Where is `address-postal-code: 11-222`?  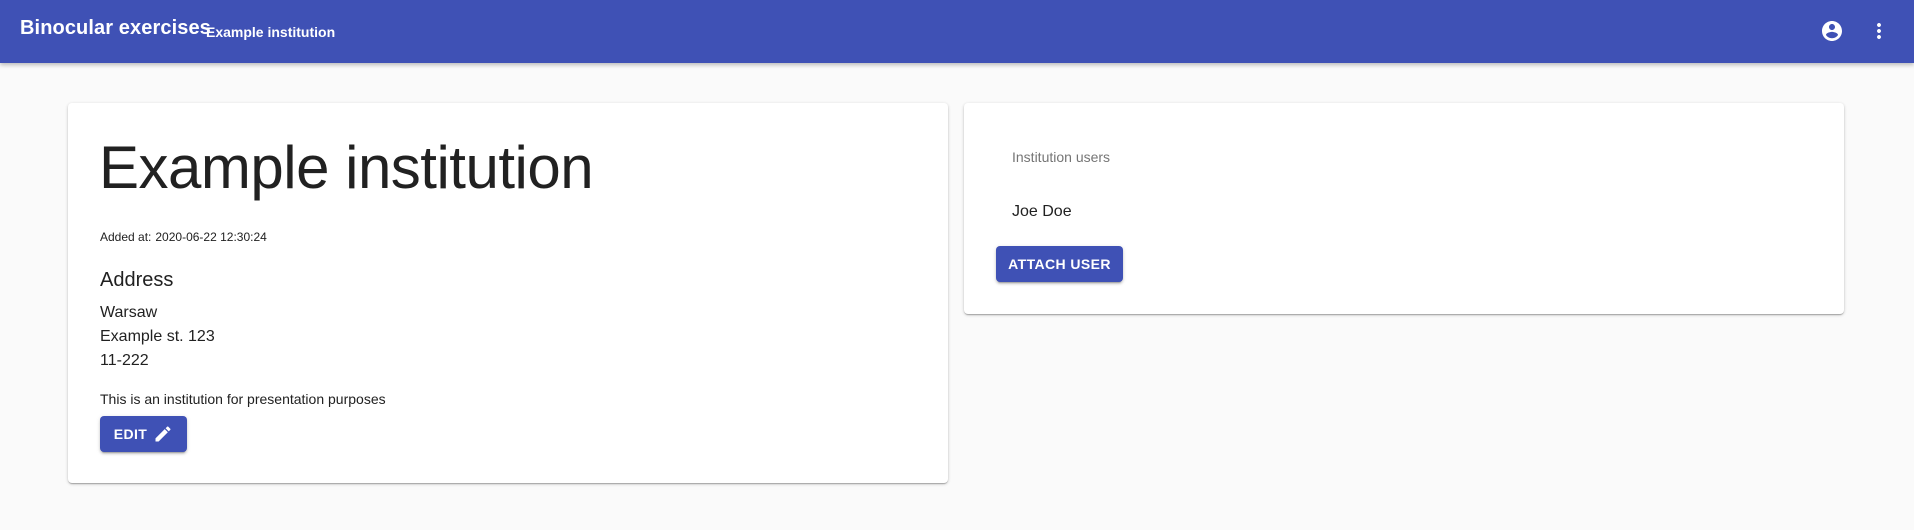 address-postal-code: 11-222 is located at coordinates (124, 360).